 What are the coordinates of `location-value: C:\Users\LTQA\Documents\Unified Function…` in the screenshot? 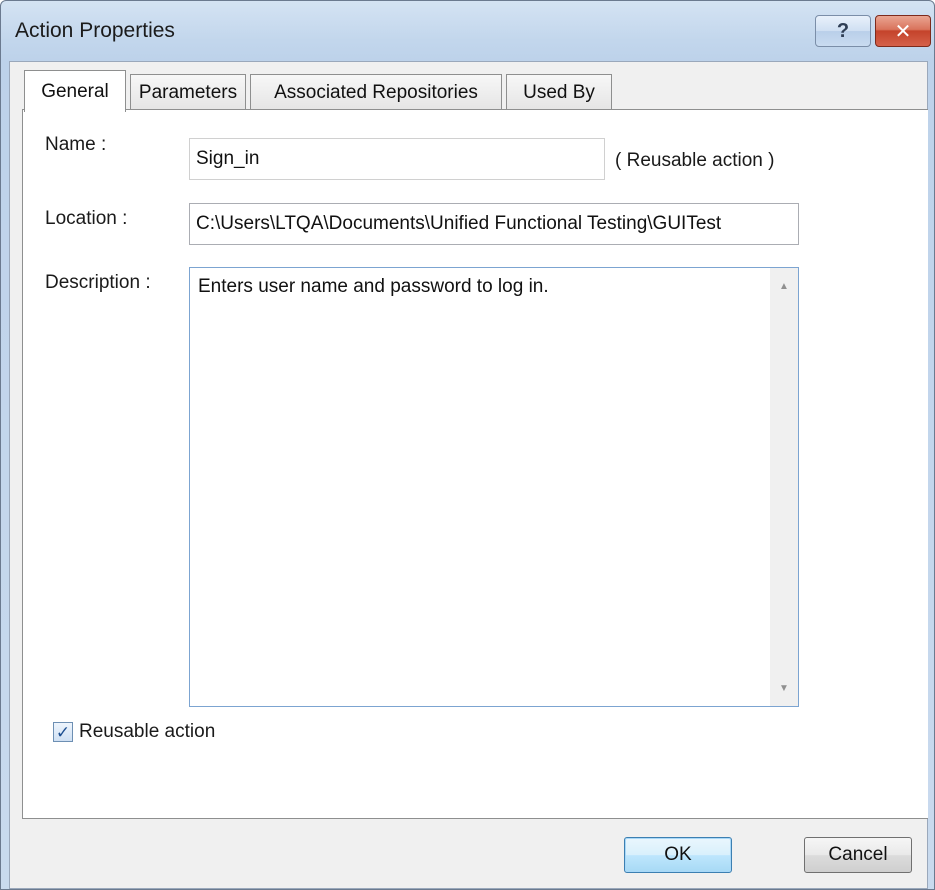 It's located at (459, 223).